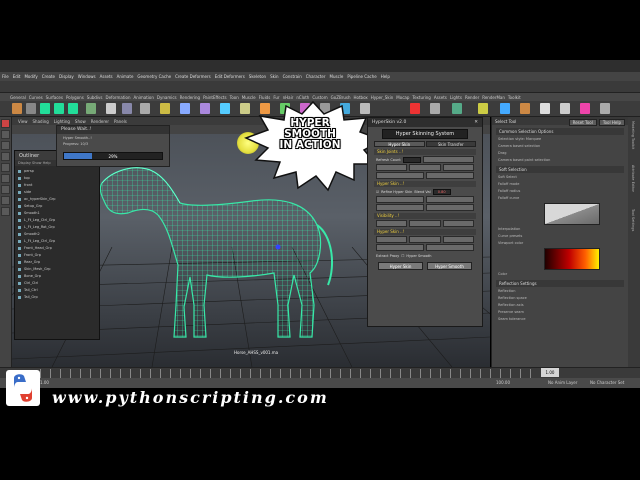 The width and height of the screenshot is (640, 480). Describe the element at coordinates (87, 76) in the screenshot. I see `menu-item: Windows` at that location.